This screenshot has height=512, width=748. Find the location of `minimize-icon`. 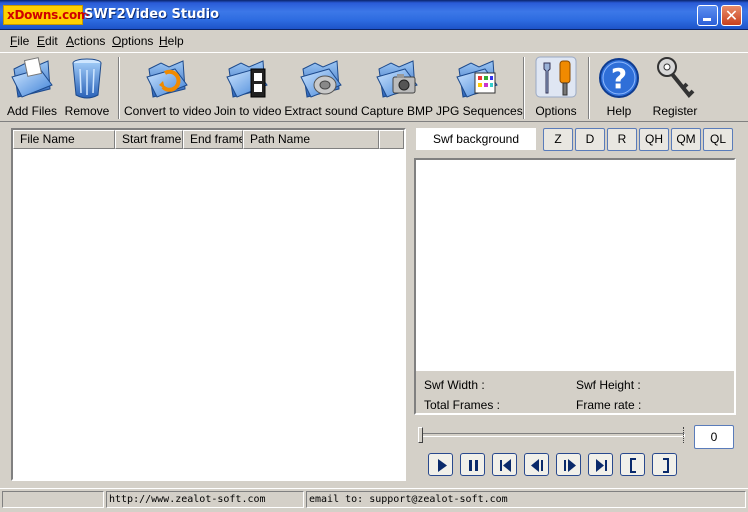

minimize-icon is located at coordinates (707, 19).